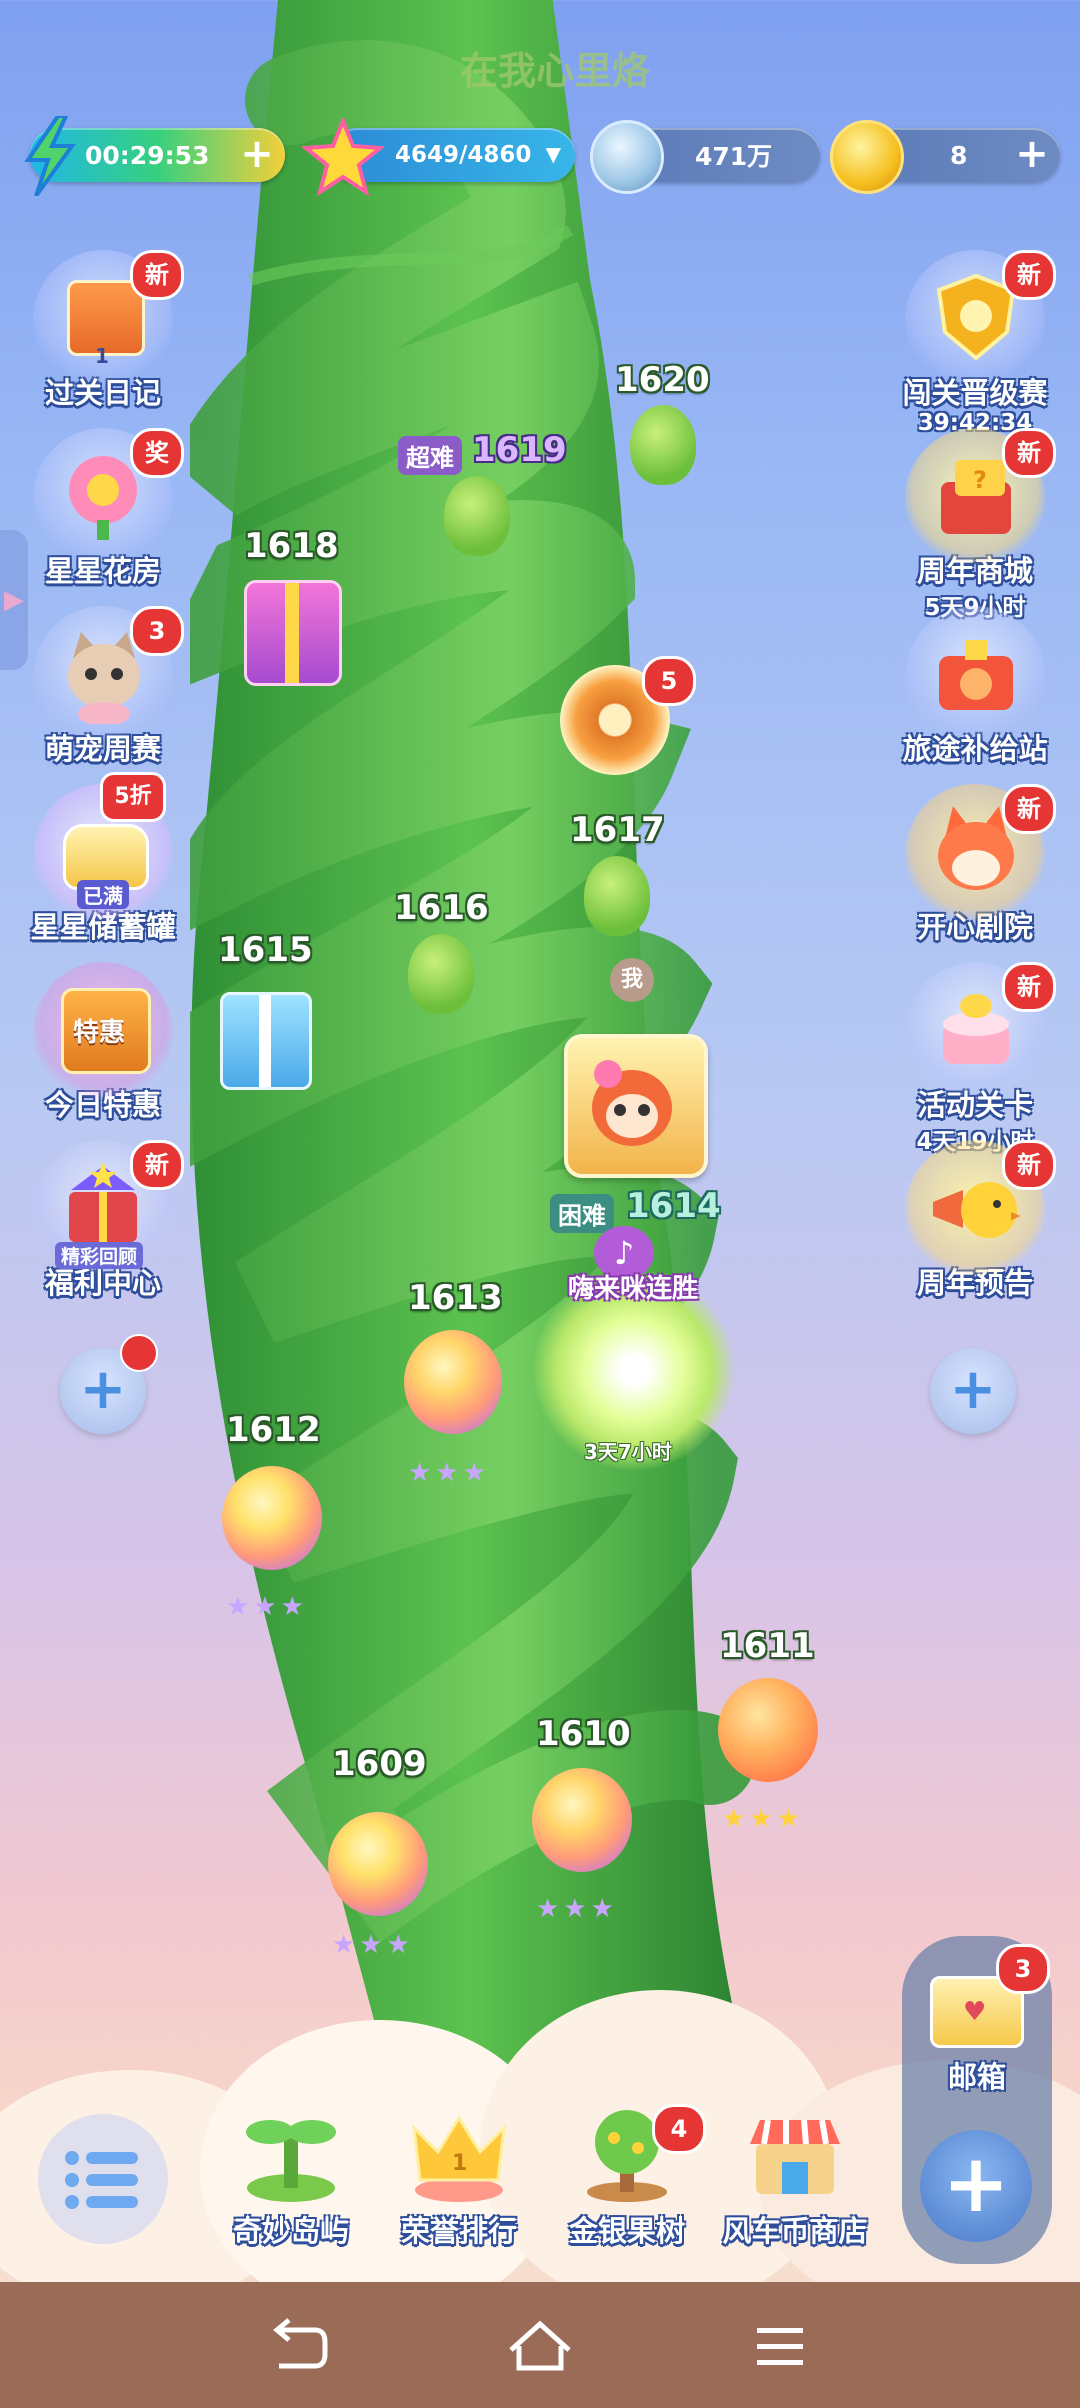 The width and height of the screenshot is (1080, 2408). I want to click on nav-label: 金银果树, so click(626, 2231).